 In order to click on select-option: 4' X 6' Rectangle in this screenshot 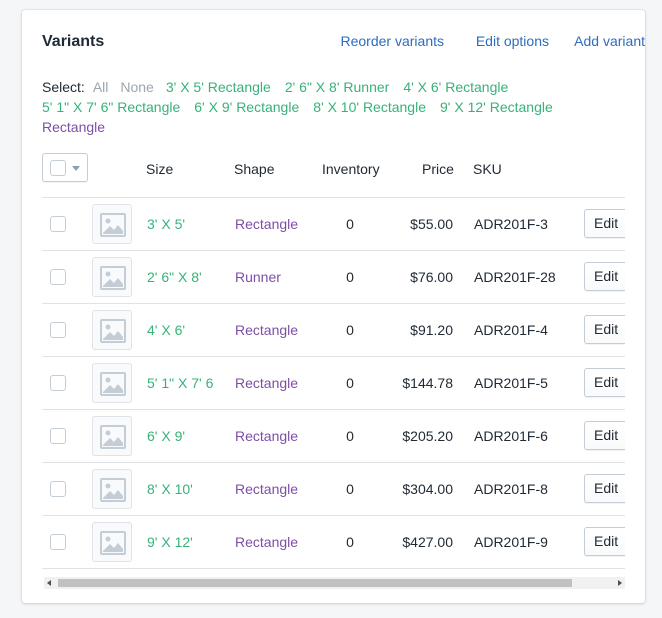, I will do `click(455, 87)`.